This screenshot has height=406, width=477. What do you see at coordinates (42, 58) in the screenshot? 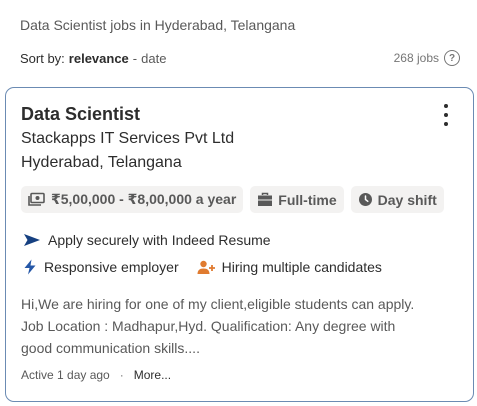
I see `sort-prefix-label: Sort by:` at bounding box center [42, 58].